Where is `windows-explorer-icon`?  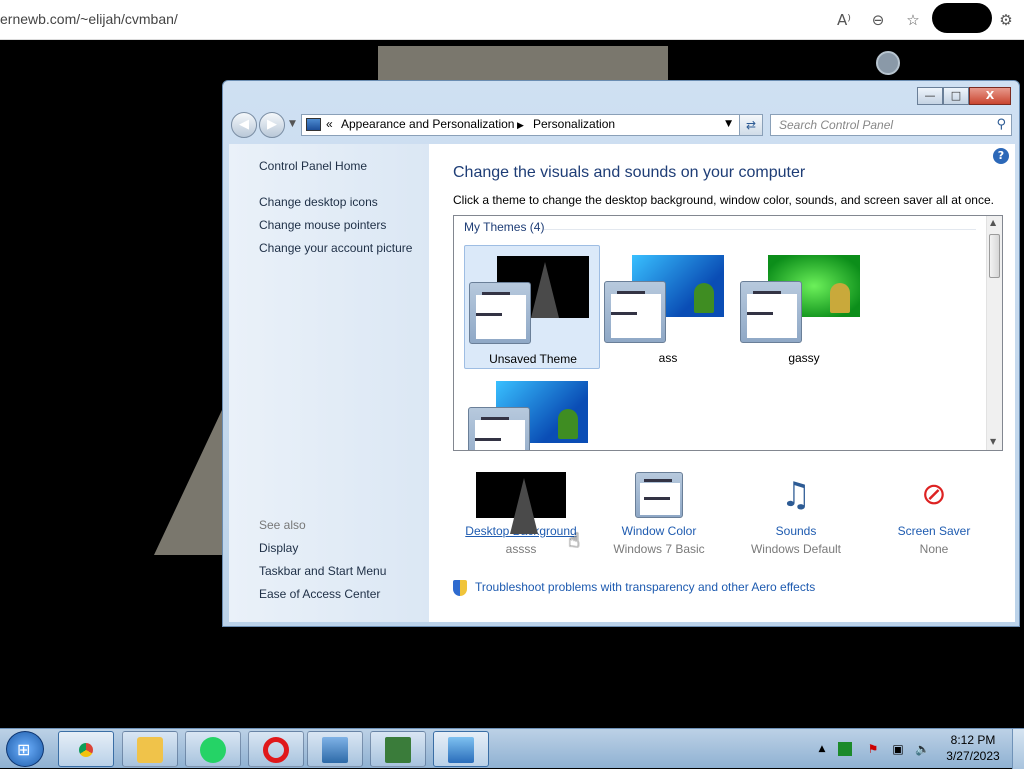 windows-explorer-icon is located at coordinates (150, 750).